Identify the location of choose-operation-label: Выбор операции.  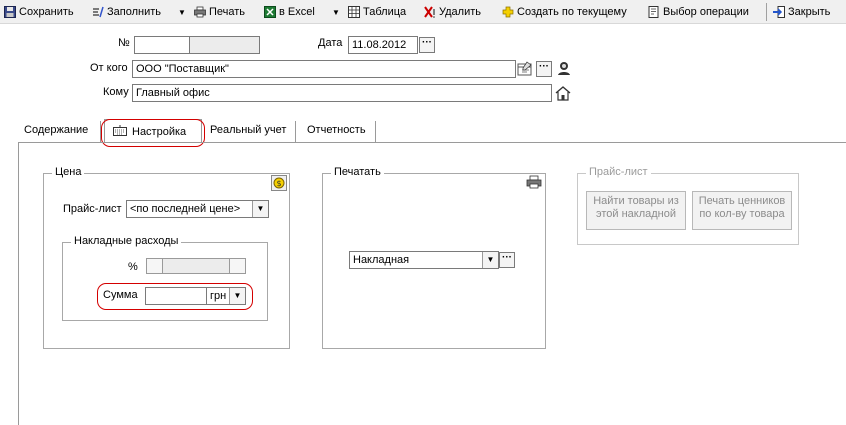
(706, 12).